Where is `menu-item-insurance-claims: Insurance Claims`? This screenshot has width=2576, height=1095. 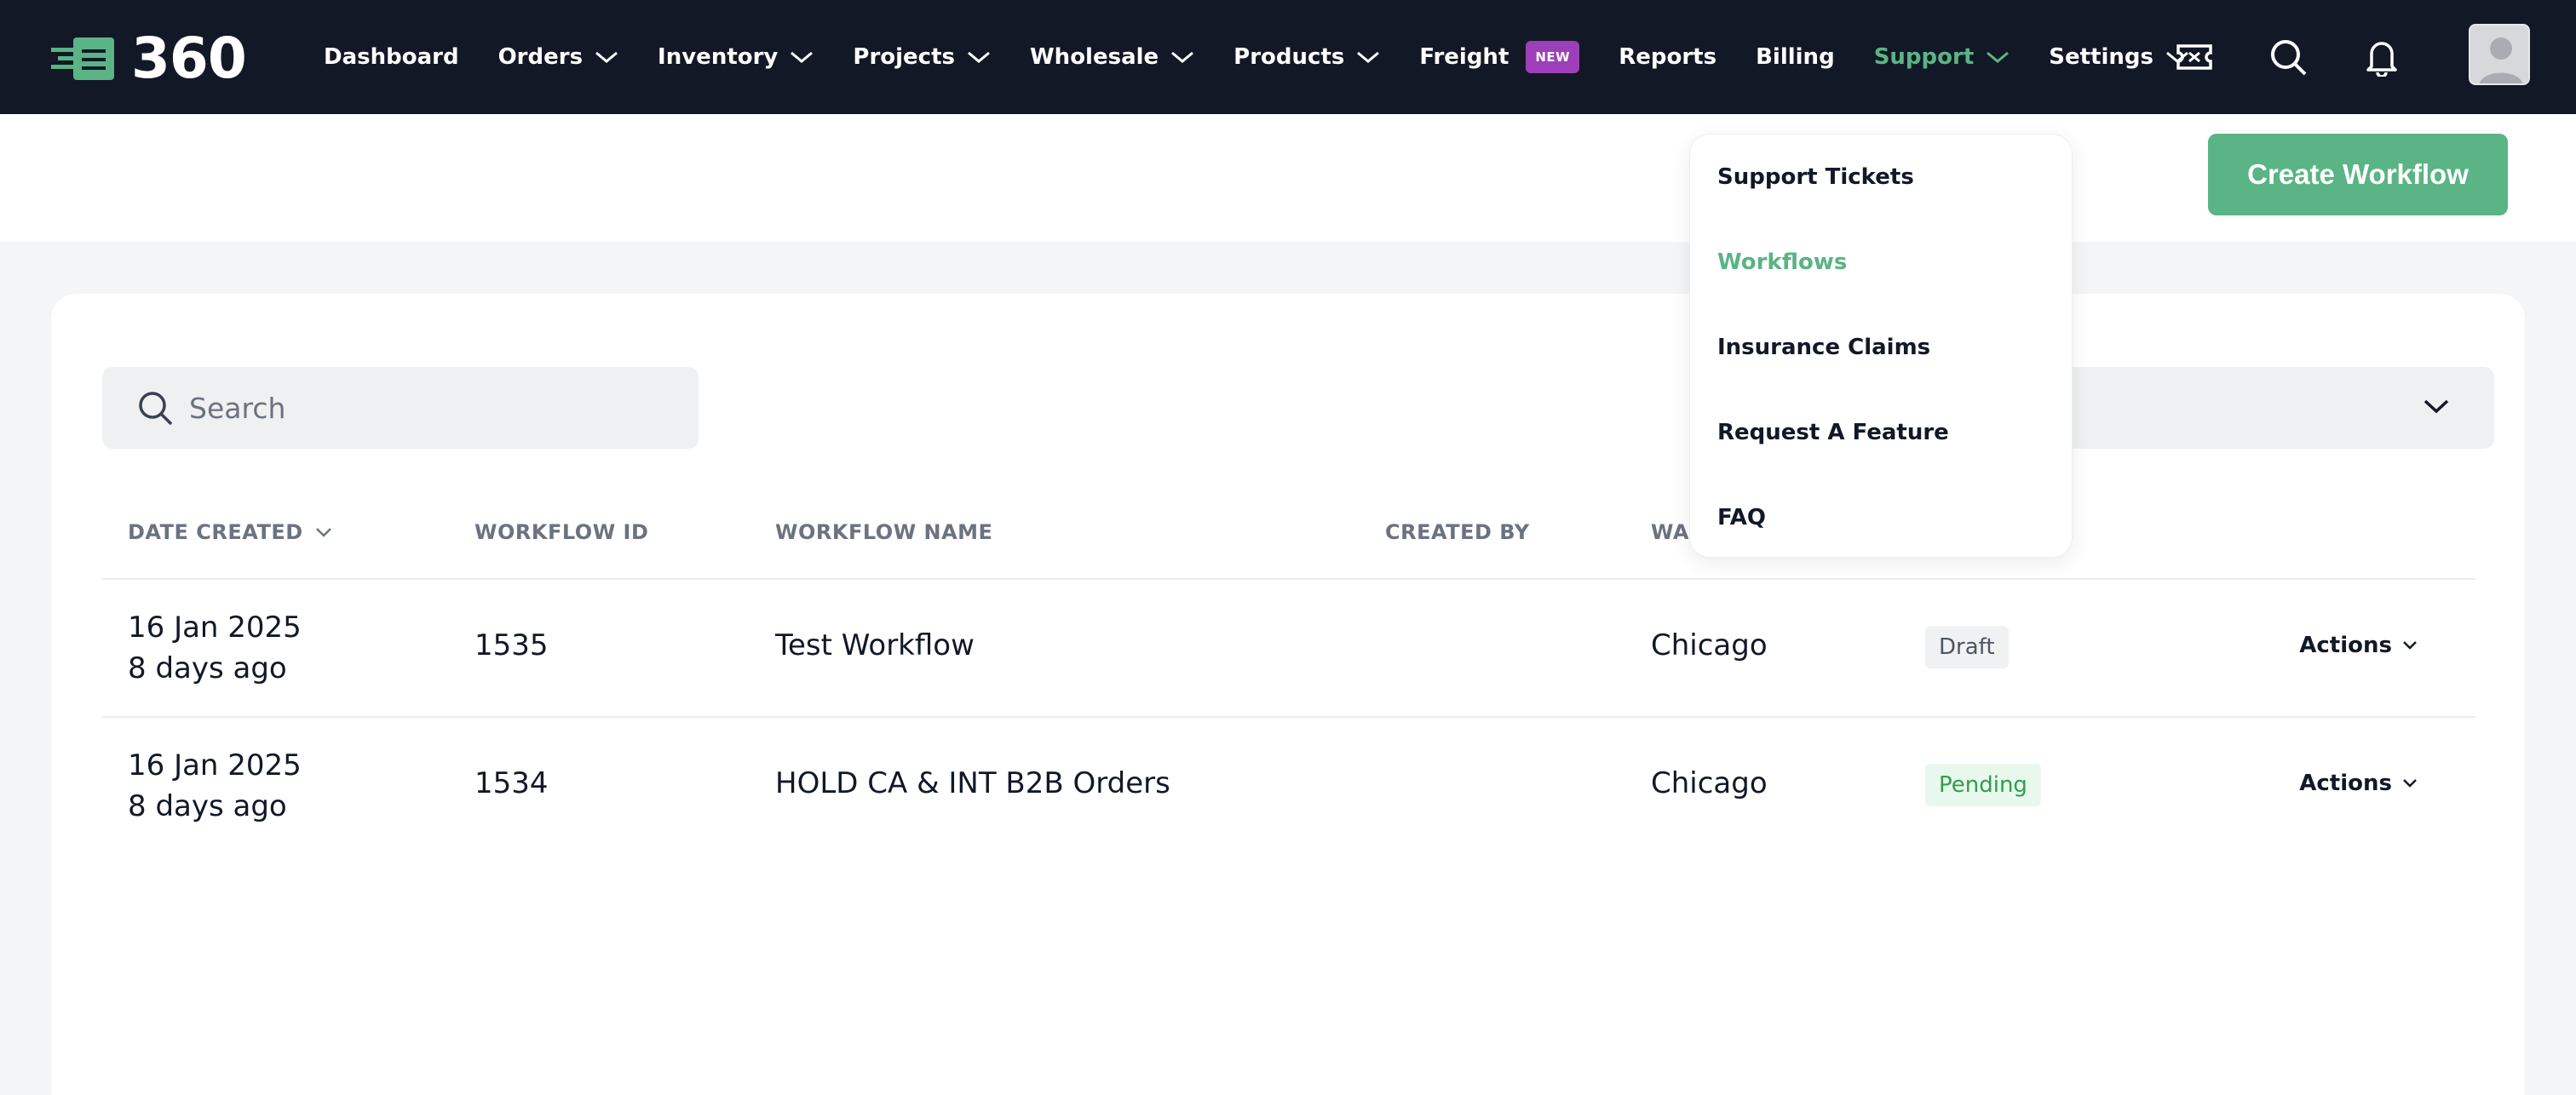
menu-item-insurance-claims: Insurance Claims is located at coordinates (1824, 347).